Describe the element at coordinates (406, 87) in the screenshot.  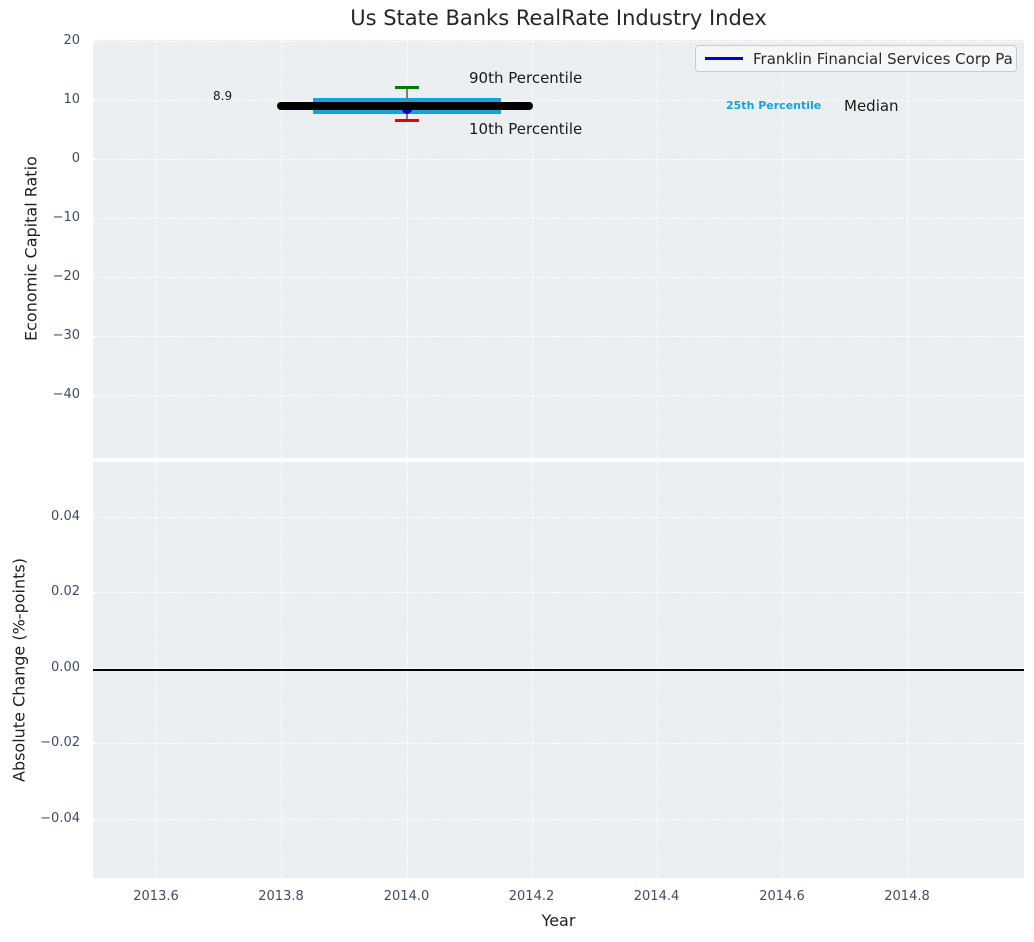
I see `p90-cap` at that location.